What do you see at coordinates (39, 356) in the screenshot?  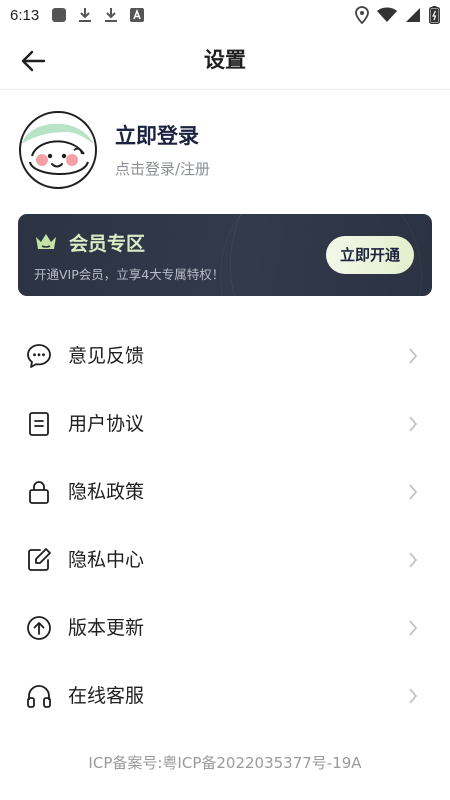 I see `chat-bubble-icon` at bounding box center [39, 356].